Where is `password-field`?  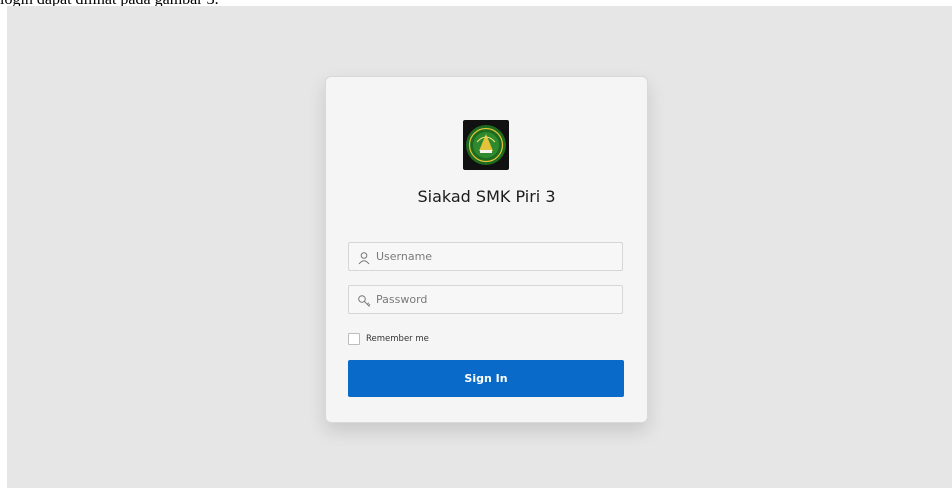
password-field is located at coordinates (485, 299).